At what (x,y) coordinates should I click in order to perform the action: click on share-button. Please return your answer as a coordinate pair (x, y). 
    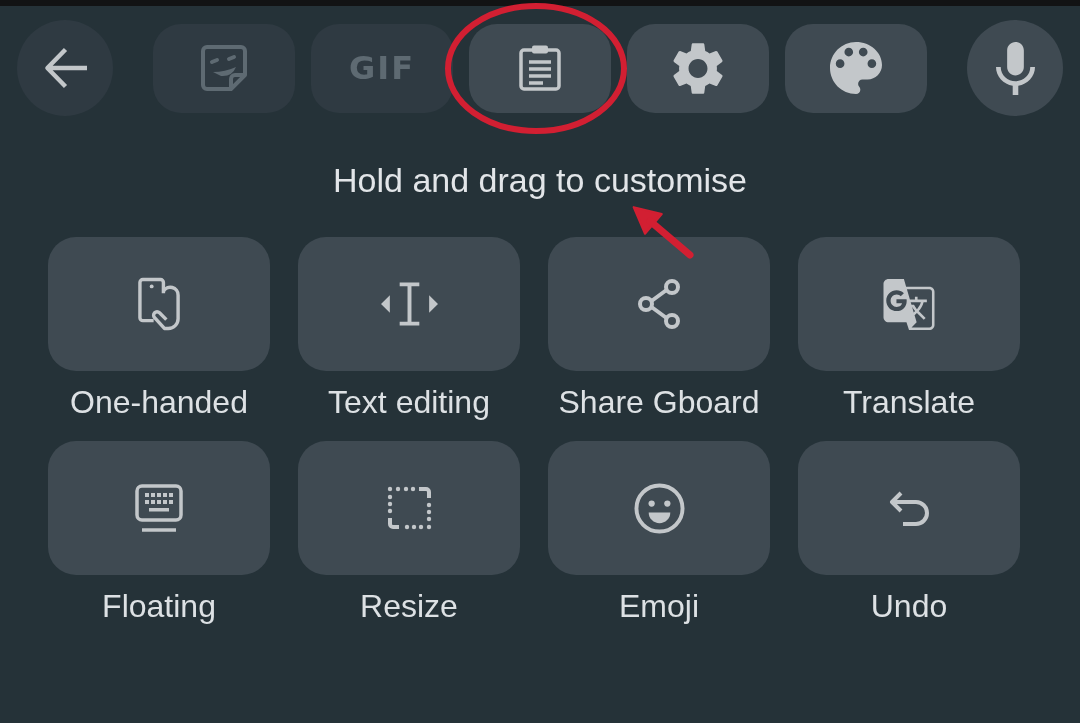
    Looking at the image, I should click on (659, 304).